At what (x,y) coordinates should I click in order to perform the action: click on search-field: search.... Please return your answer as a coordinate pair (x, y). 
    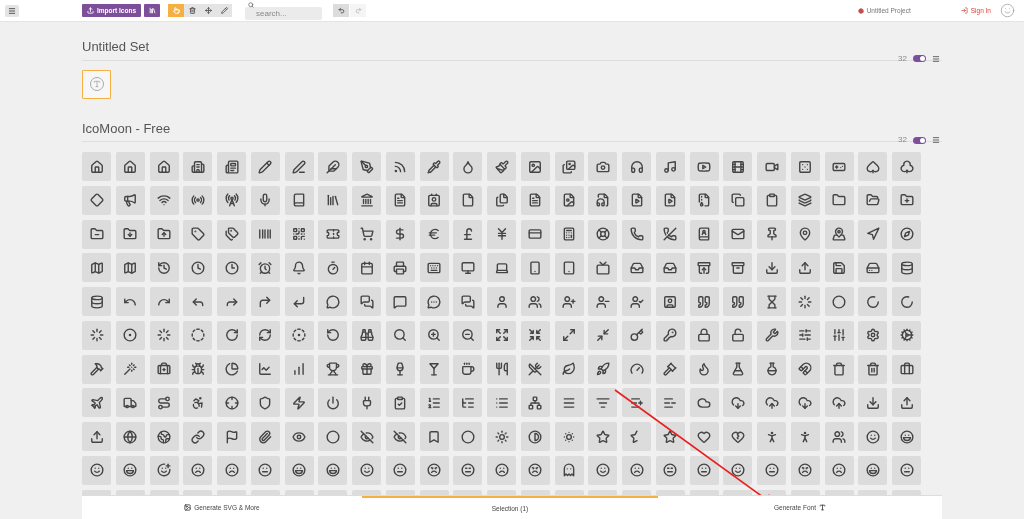
    Looking at the image, I should click on (283, 13).